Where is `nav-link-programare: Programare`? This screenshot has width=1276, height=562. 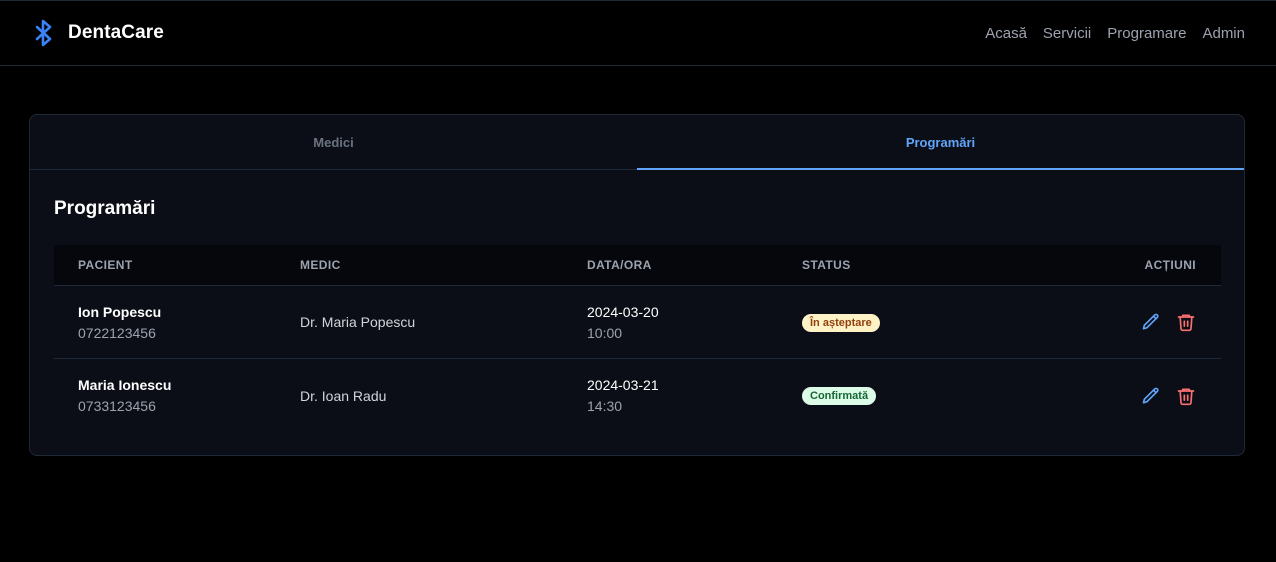
nav-link-programare: Programare is located at coordinates (1146, 33).